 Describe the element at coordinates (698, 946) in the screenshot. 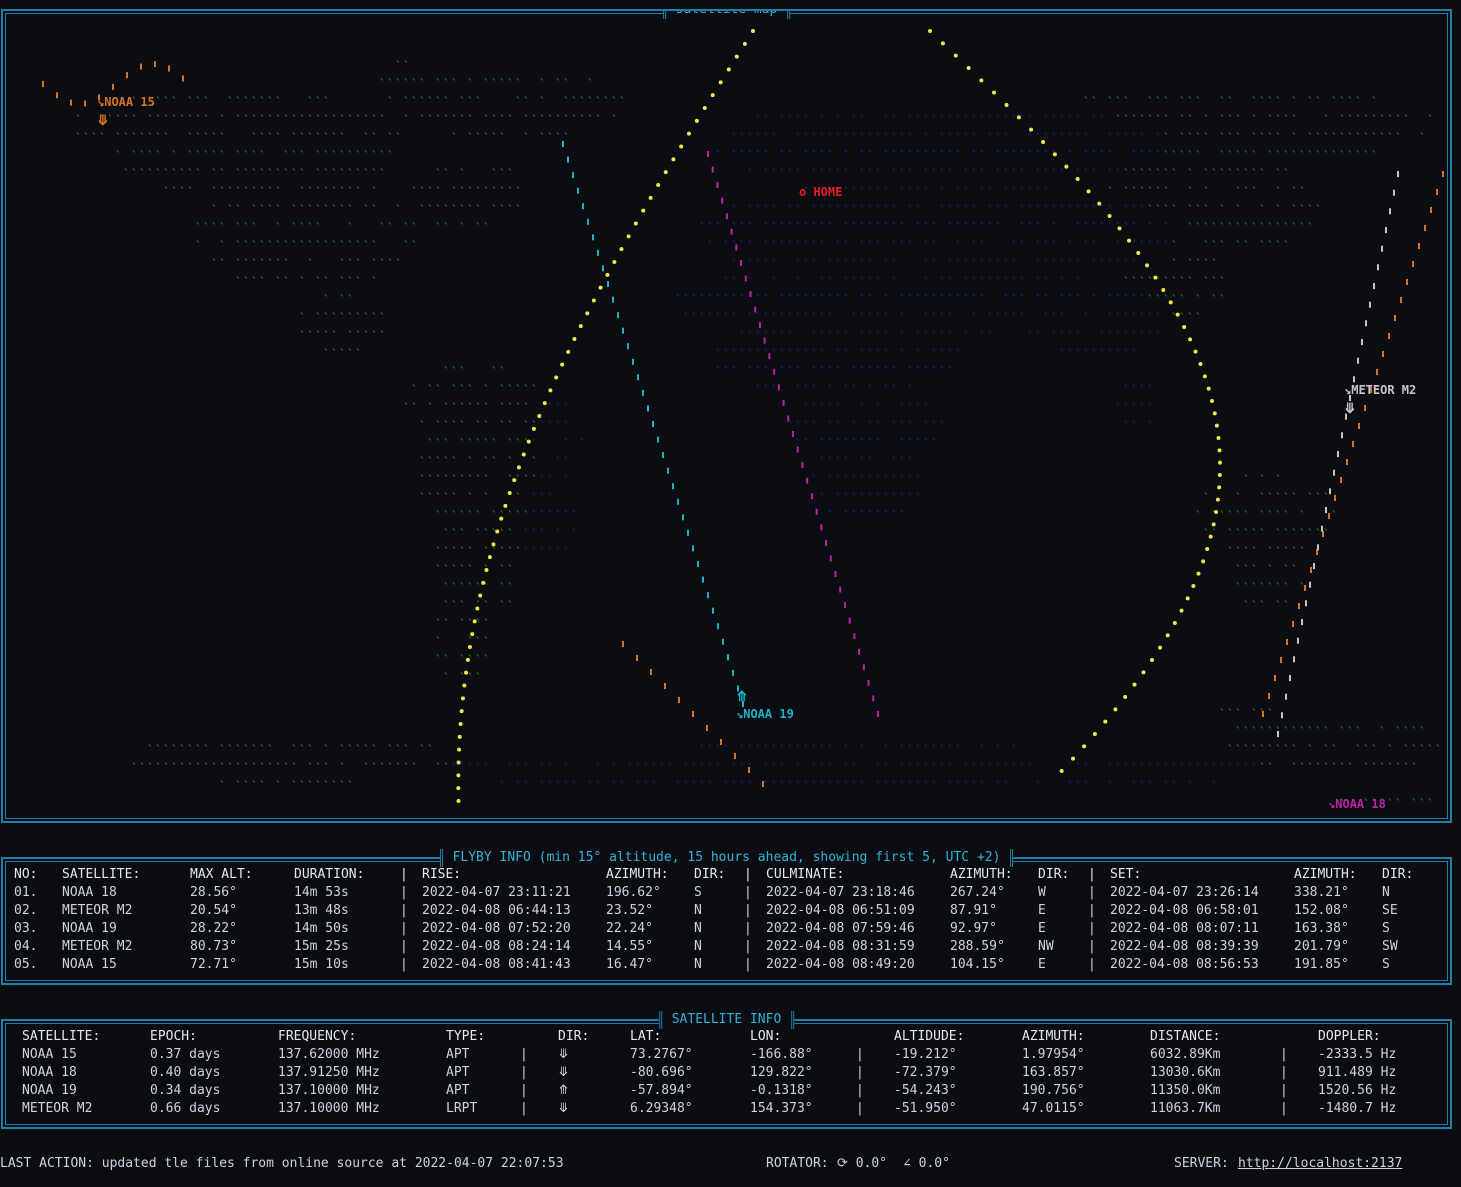

I see `flyby-cell: N` at that location.